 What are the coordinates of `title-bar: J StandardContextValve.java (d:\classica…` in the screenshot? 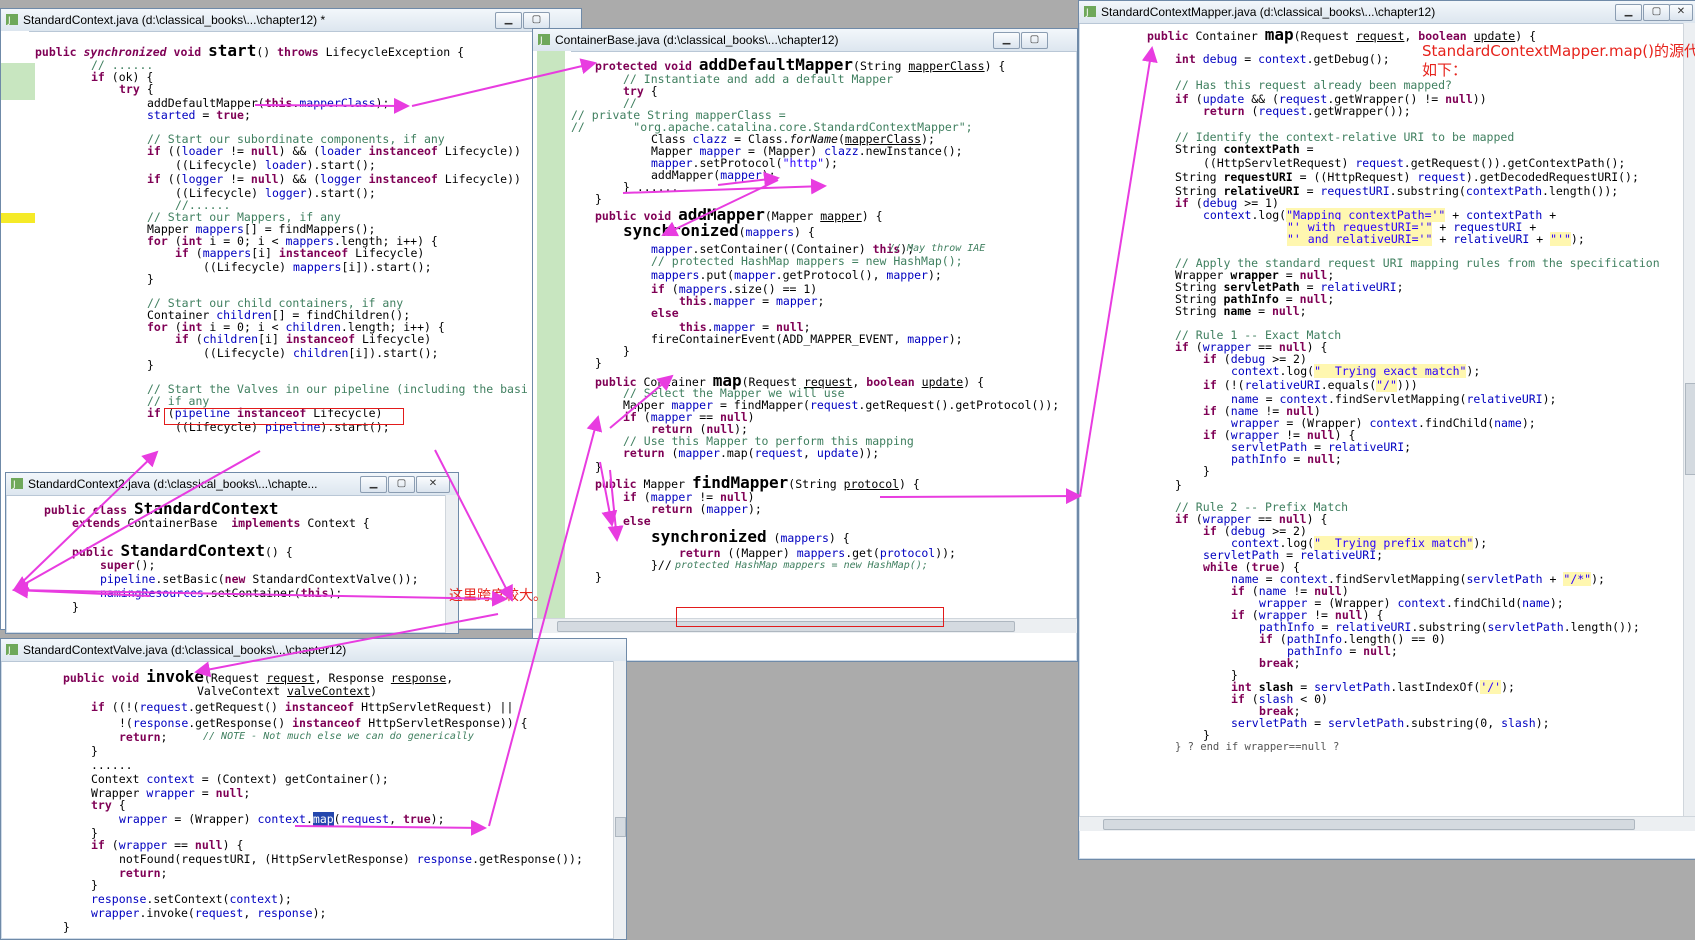 It's located at (313, 650).